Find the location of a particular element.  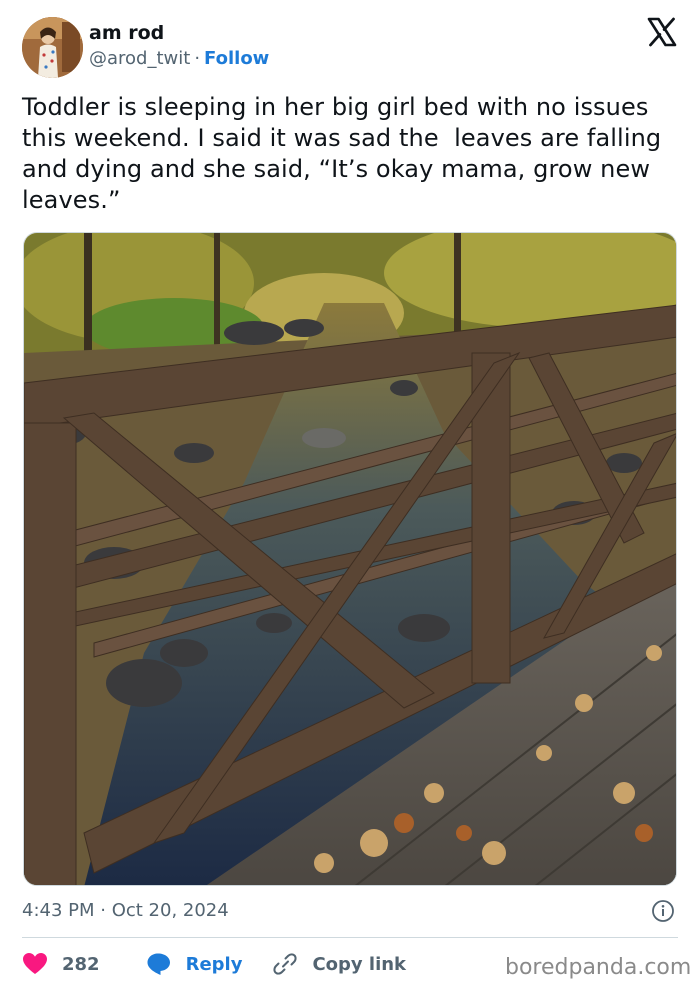

divider is located at coordinates (350, 937).